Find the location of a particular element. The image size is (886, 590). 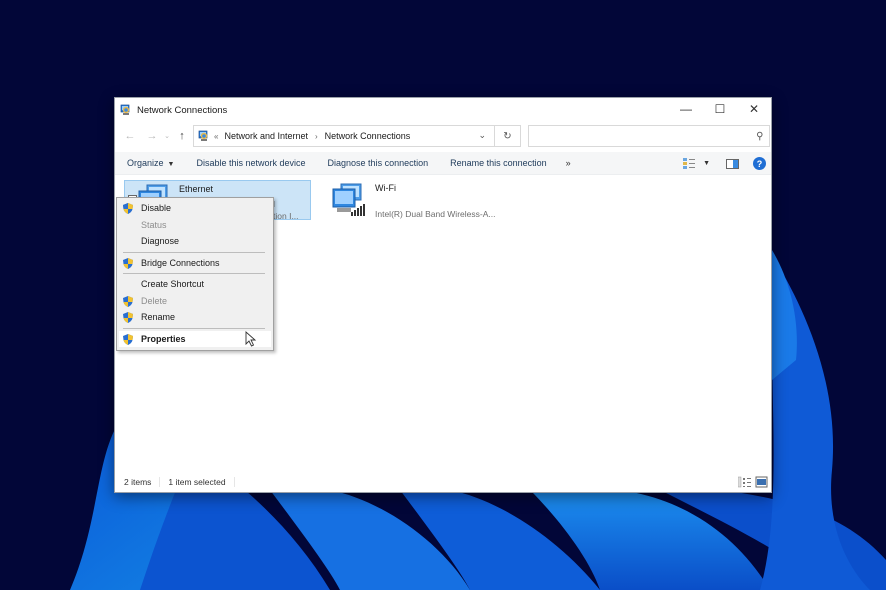

maximize-icon: ☐ is located at coordinates (720, 109).